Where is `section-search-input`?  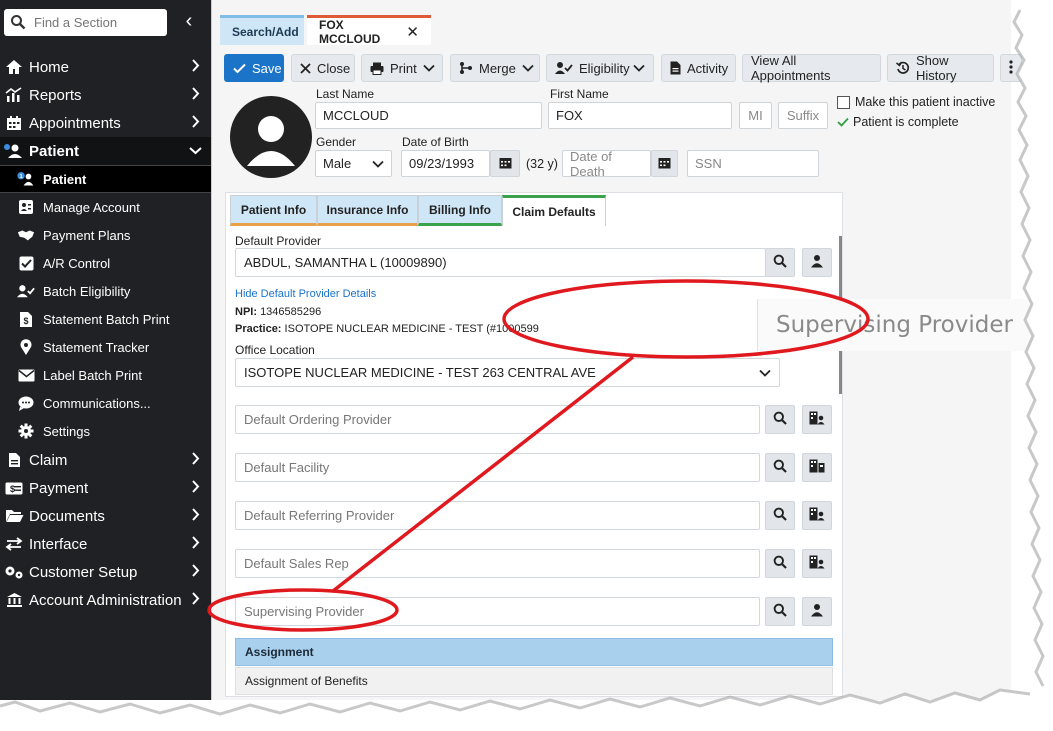
section-search-input is located at coordinates (98, 22).